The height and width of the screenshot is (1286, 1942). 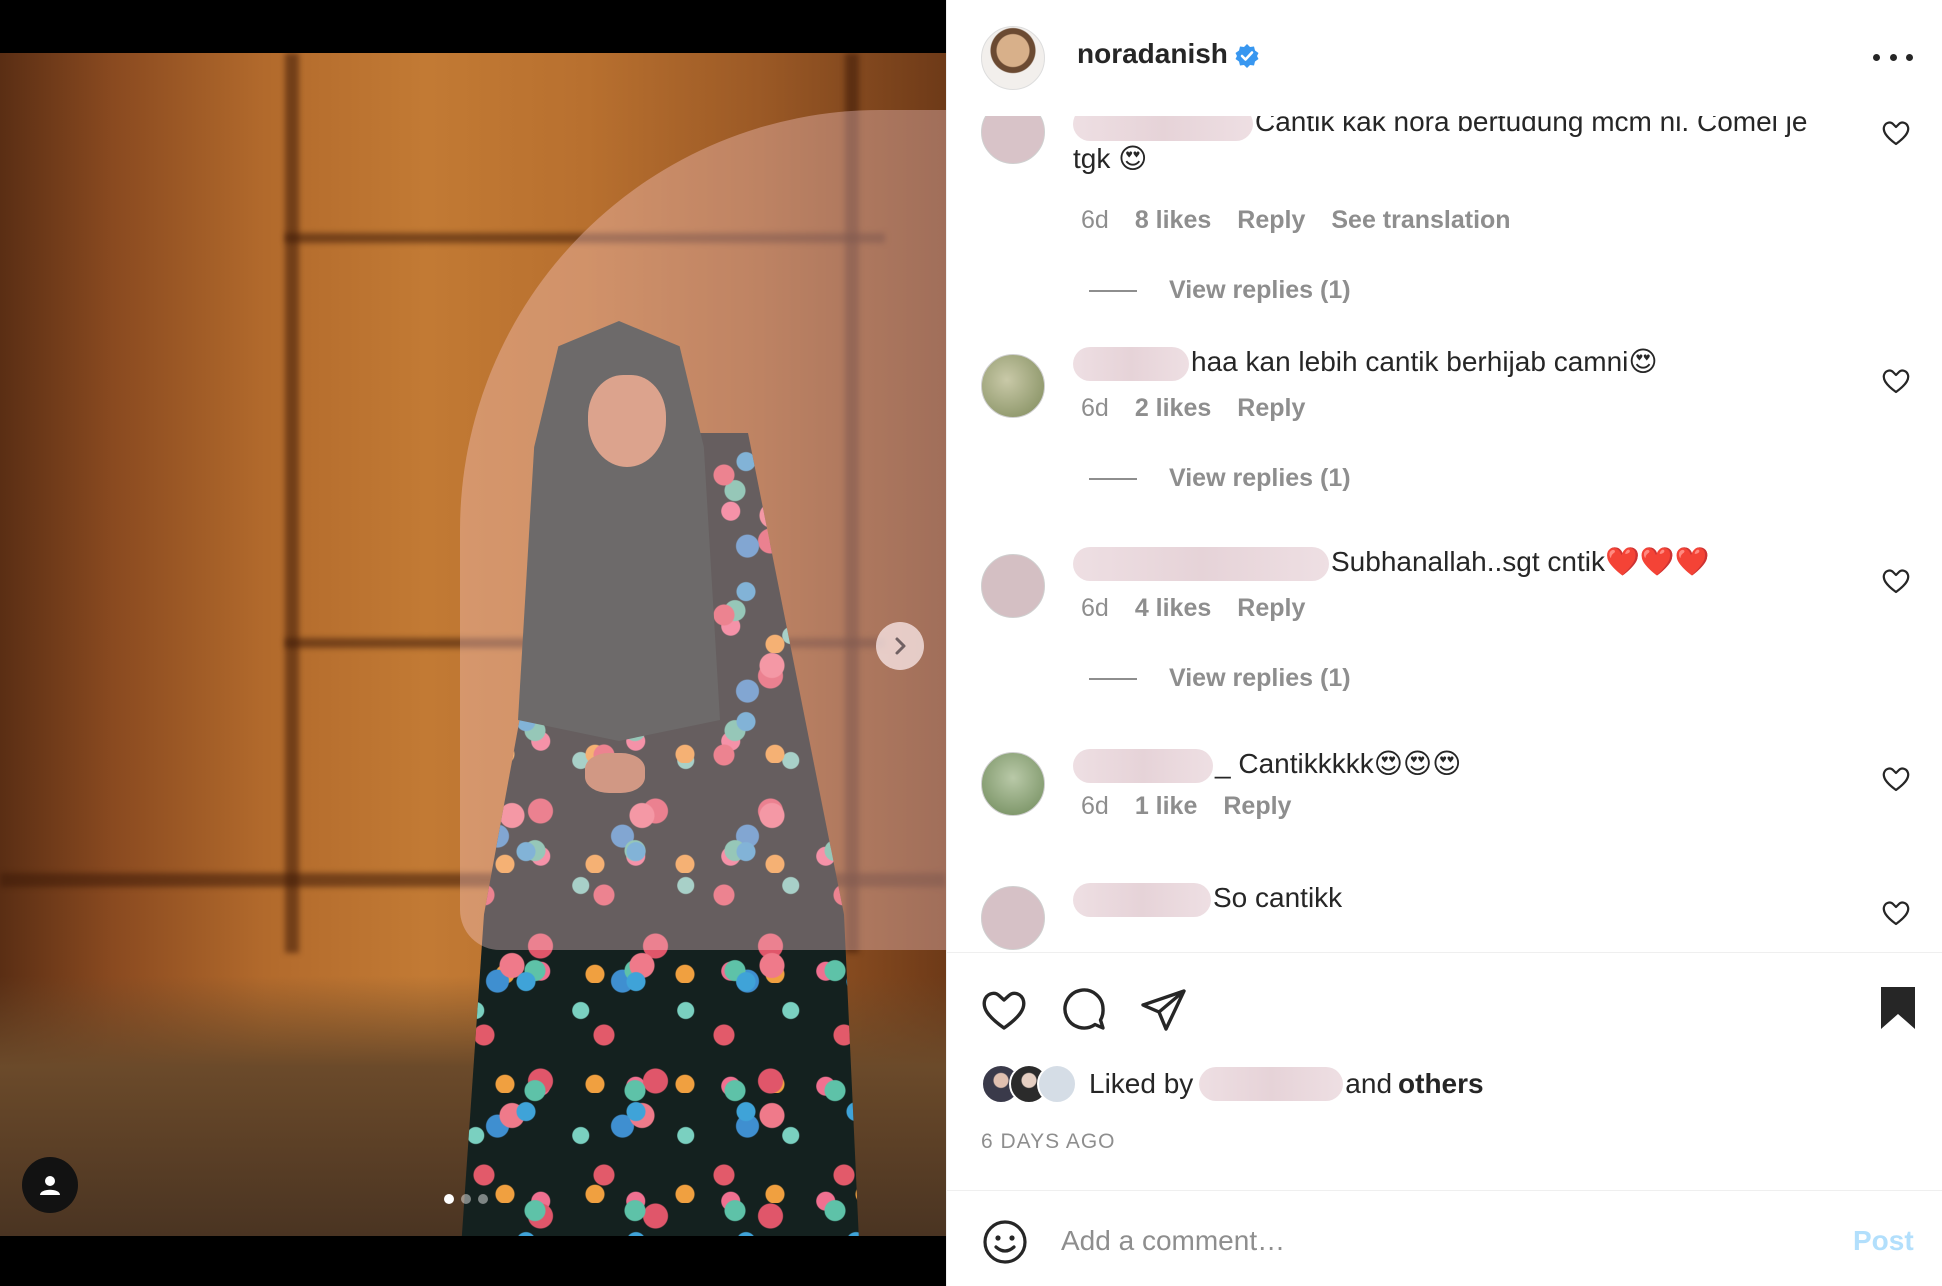 What do you see at coordinates (1166, 806) in the screenshot?
I see `comment-likes: 1 like` at bounding box center [1166, 806].